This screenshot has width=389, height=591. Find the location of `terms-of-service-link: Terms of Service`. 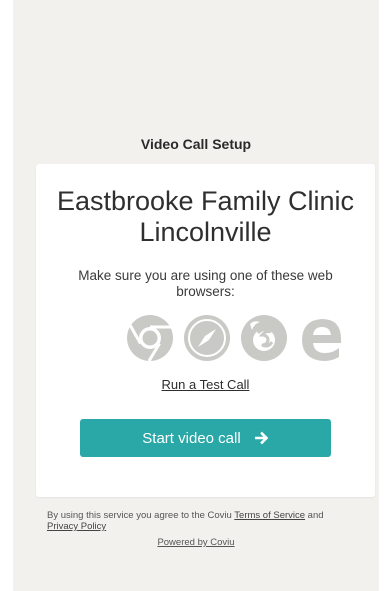

terms-of-service-link: Terms of Service is located at coordinates (269, 515).